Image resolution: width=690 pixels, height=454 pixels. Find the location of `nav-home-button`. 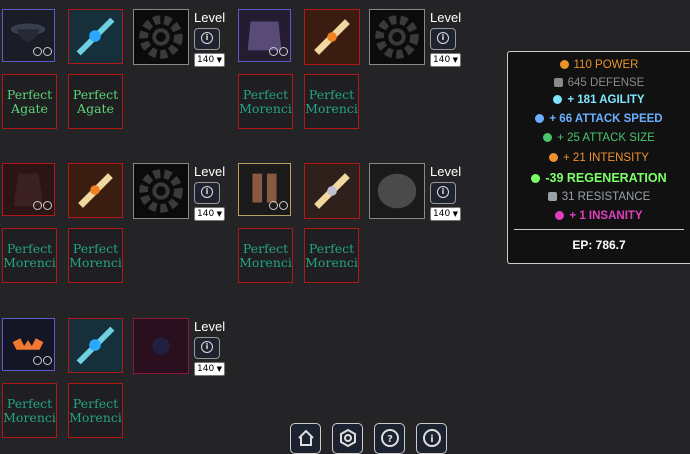

nav-home-button is located at coordinates (305, 438).